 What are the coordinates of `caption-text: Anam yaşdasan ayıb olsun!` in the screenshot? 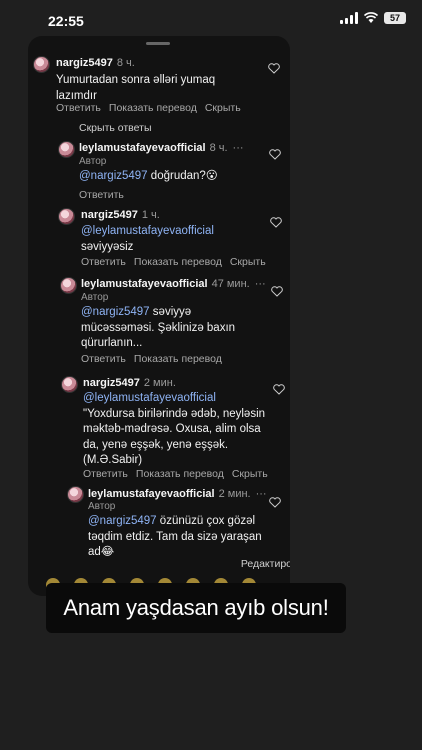 It's located at (196, 607).